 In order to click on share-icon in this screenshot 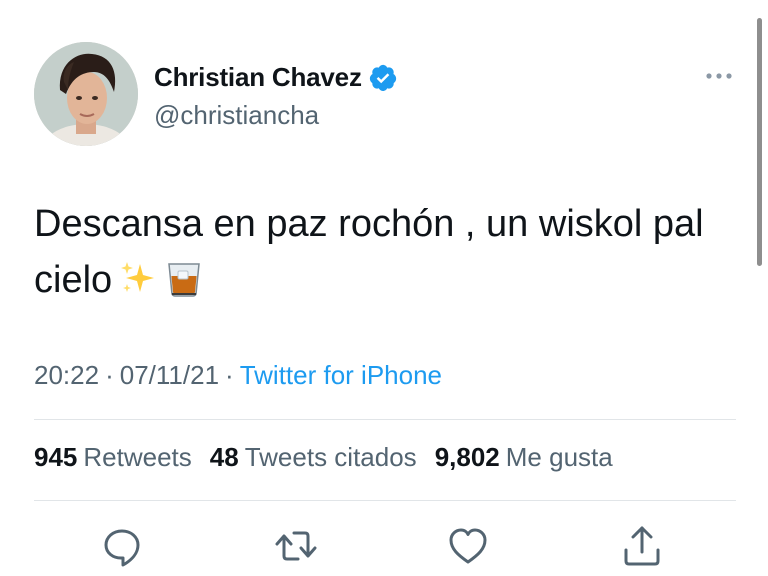, I will do `click(642, 546)`.